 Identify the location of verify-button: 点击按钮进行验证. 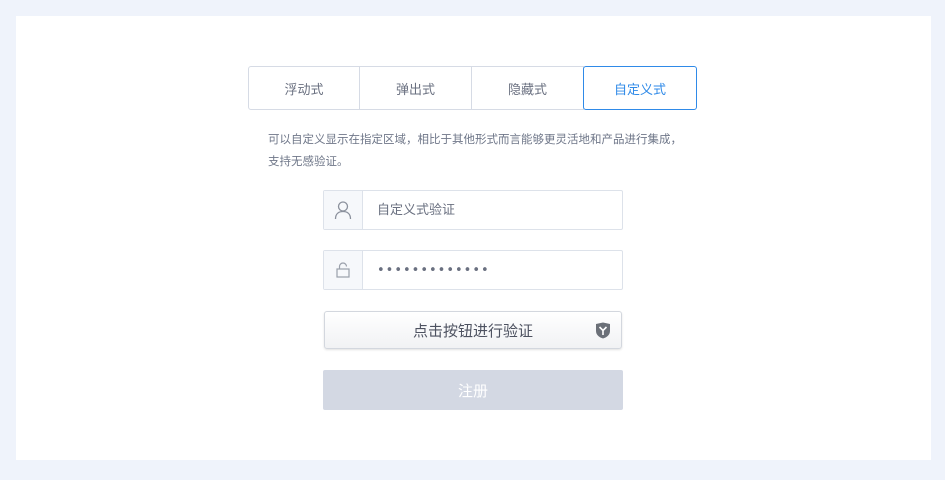
(473, 330).